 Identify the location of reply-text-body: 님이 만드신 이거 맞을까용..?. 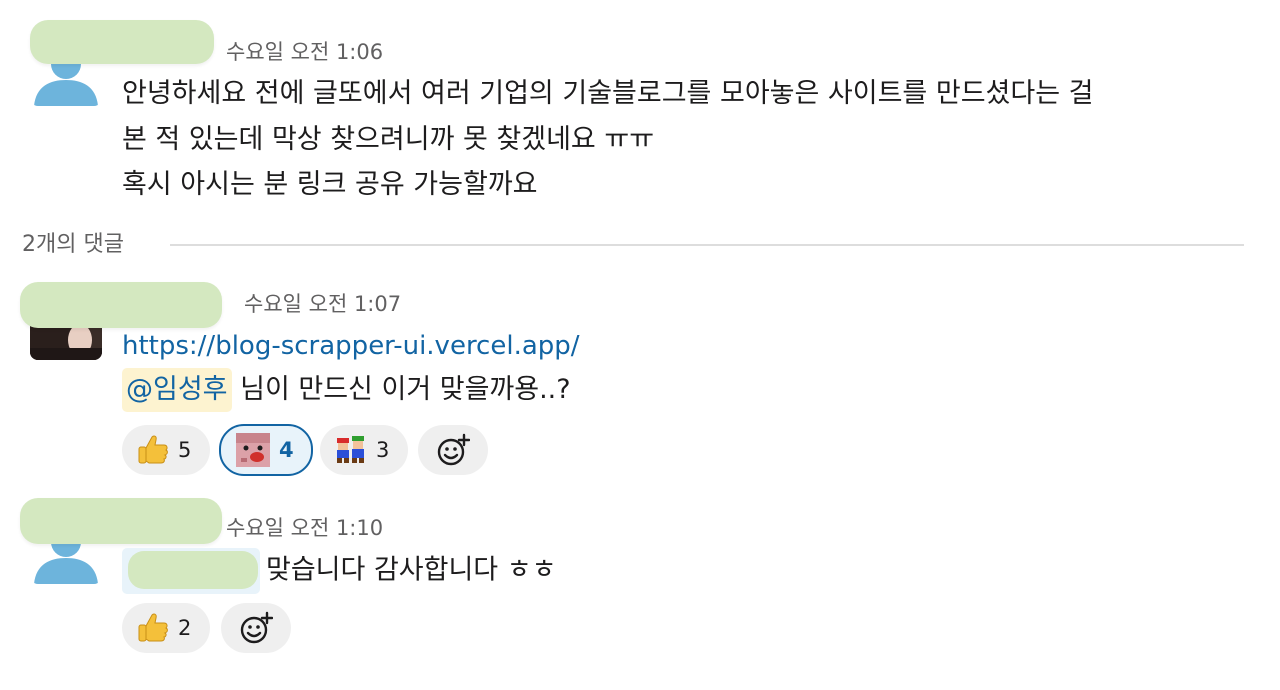
(401, 389).